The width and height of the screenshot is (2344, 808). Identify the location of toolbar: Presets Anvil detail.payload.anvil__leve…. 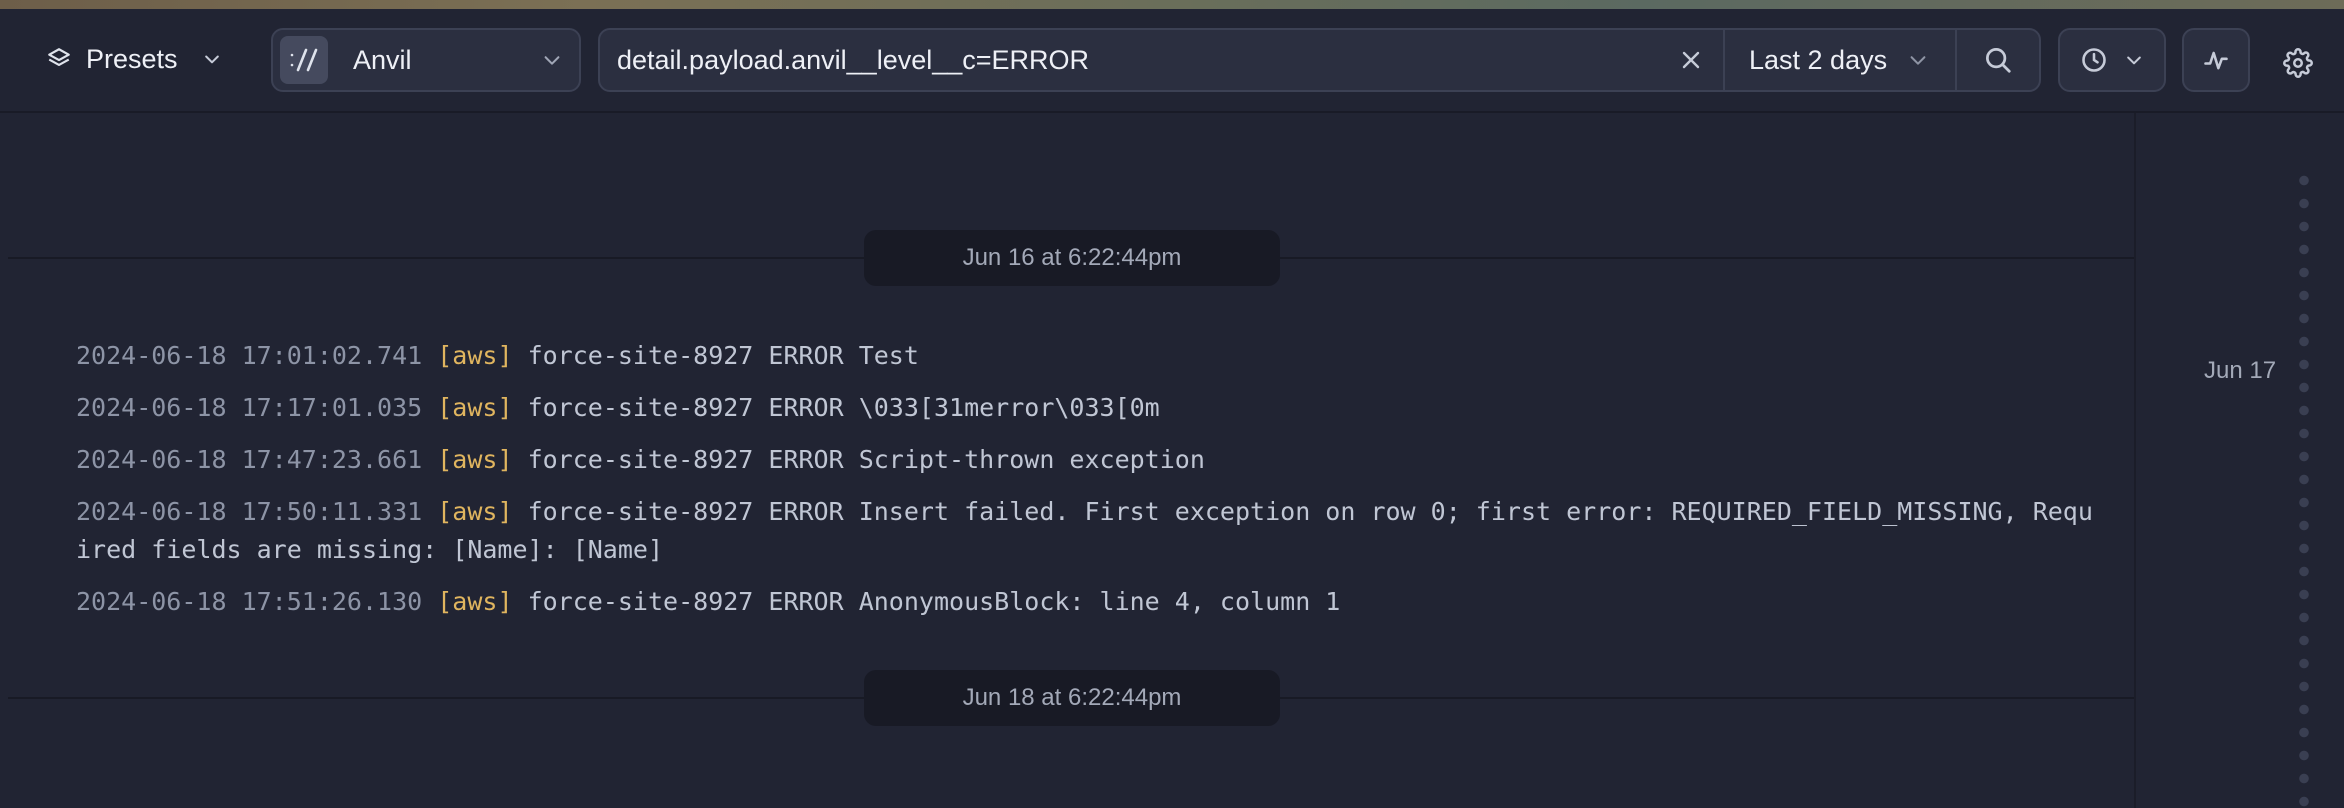
(1172, 61).